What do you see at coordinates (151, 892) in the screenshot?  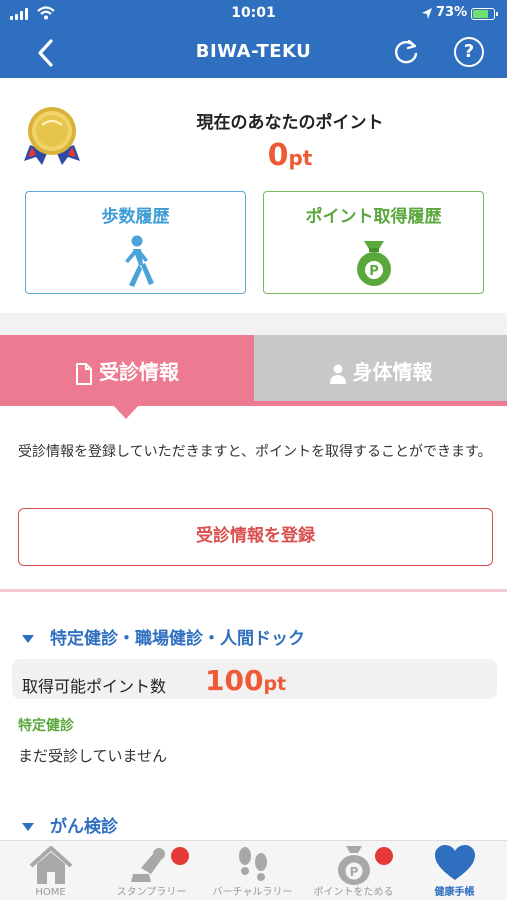 I see `tabbar-stamp-label: スタンプラリー` at bounding box center [151, 892].